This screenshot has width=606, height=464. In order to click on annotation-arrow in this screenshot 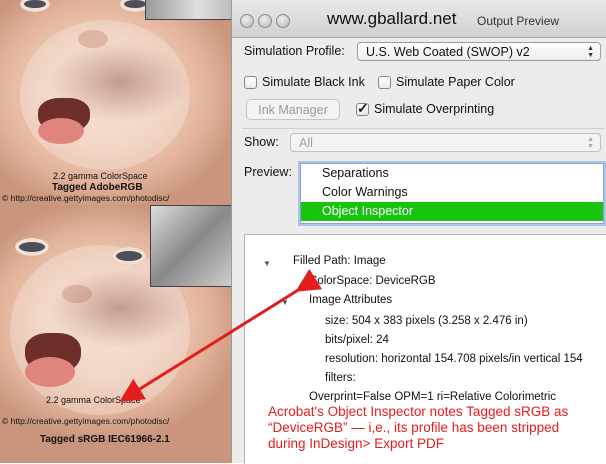, I will do `click(221, 335)`.